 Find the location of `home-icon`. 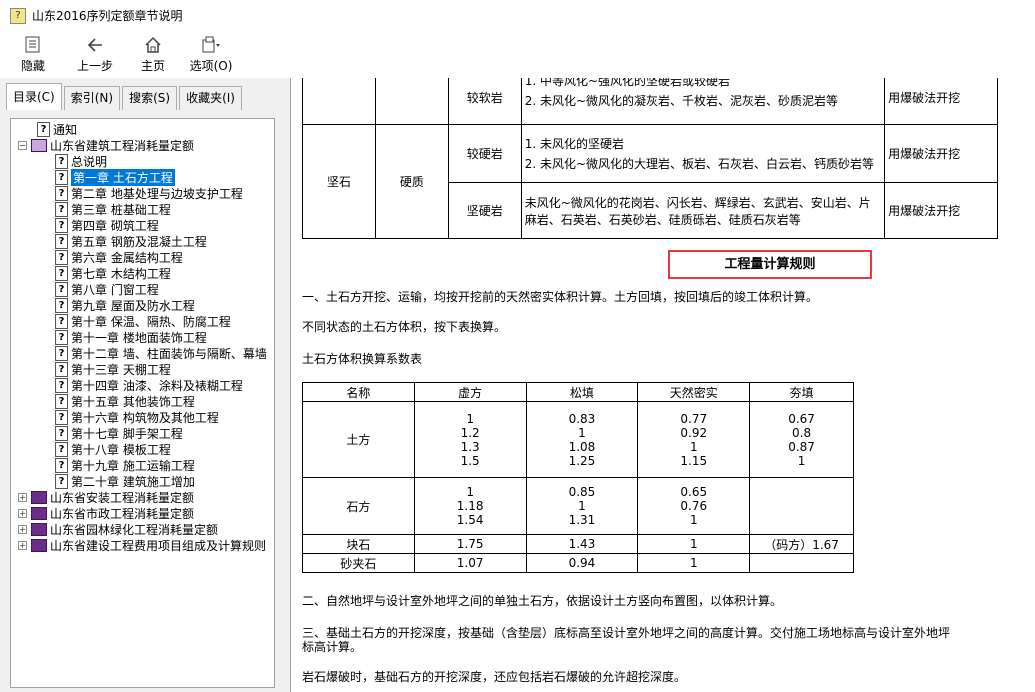

home-icon is located at coordinates (153, 45).